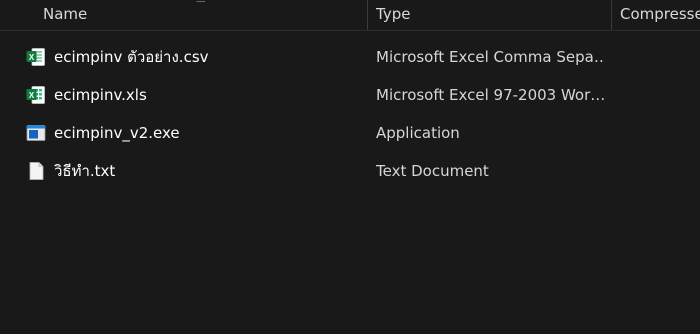 The height and width of the screenshot is (334, 700). What do you see at coordinates (36, 133) in the screenshot?
I see `application-icon` at bounding box center [36, 133].